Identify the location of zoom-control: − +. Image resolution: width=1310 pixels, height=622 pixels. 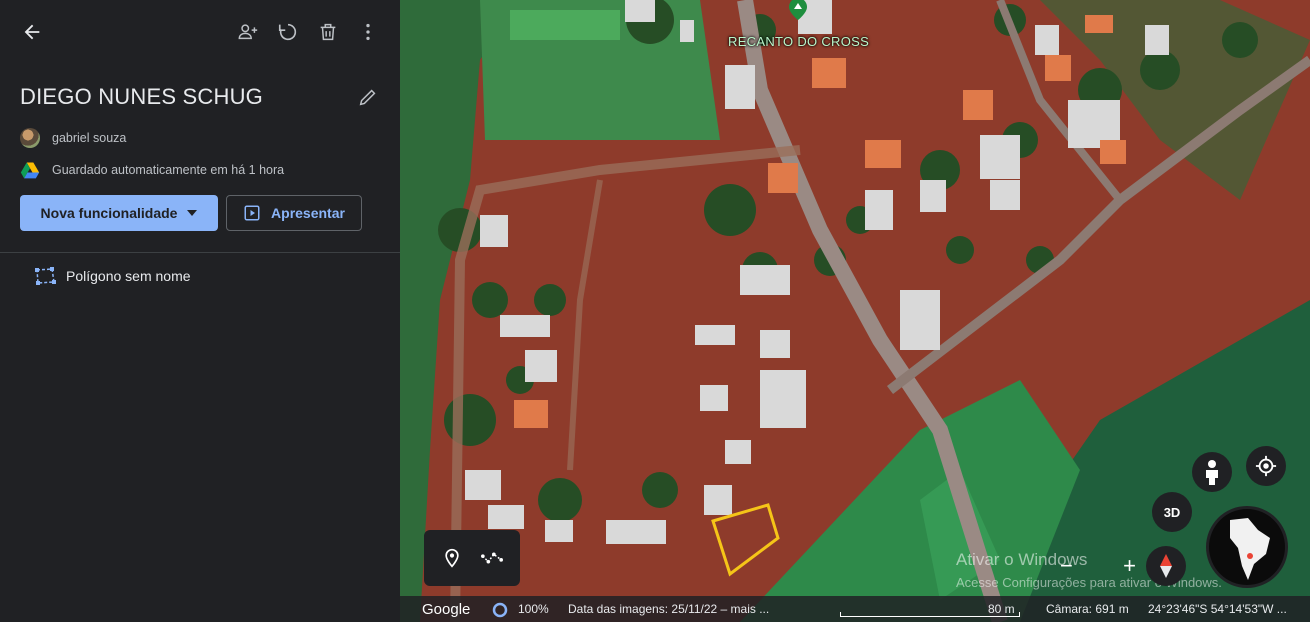
(1098, 566).